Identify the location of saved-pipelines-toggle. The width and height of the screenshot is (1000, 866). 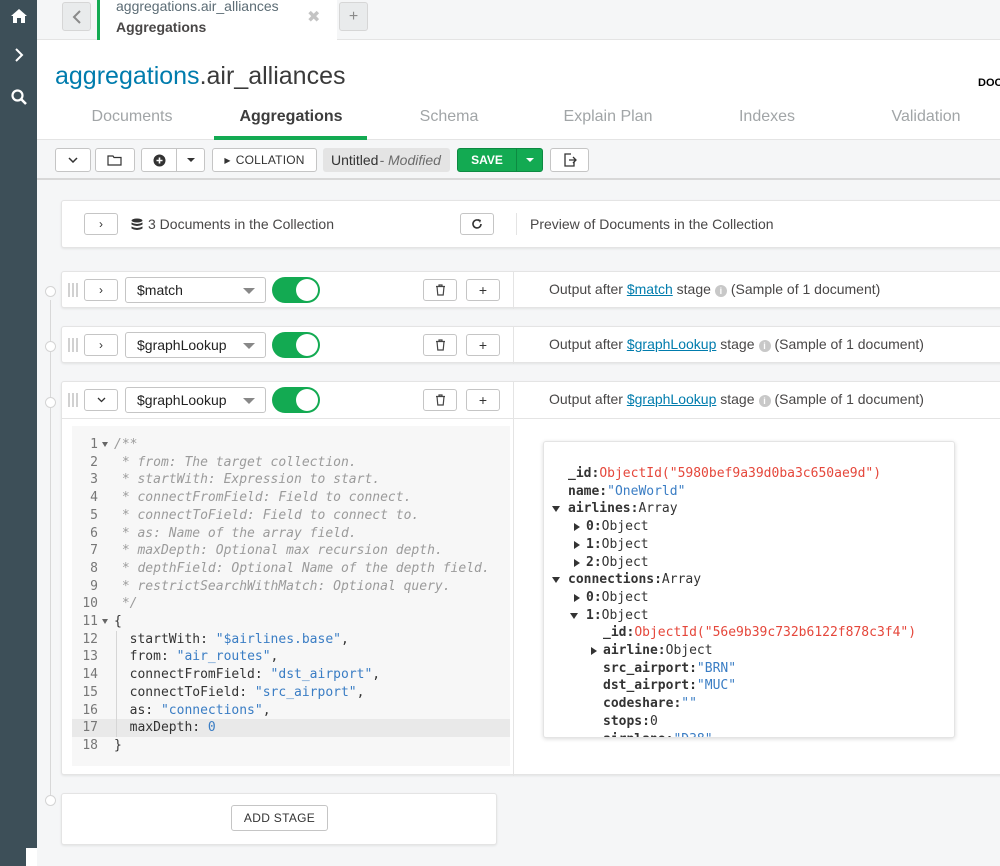
(73, 160).